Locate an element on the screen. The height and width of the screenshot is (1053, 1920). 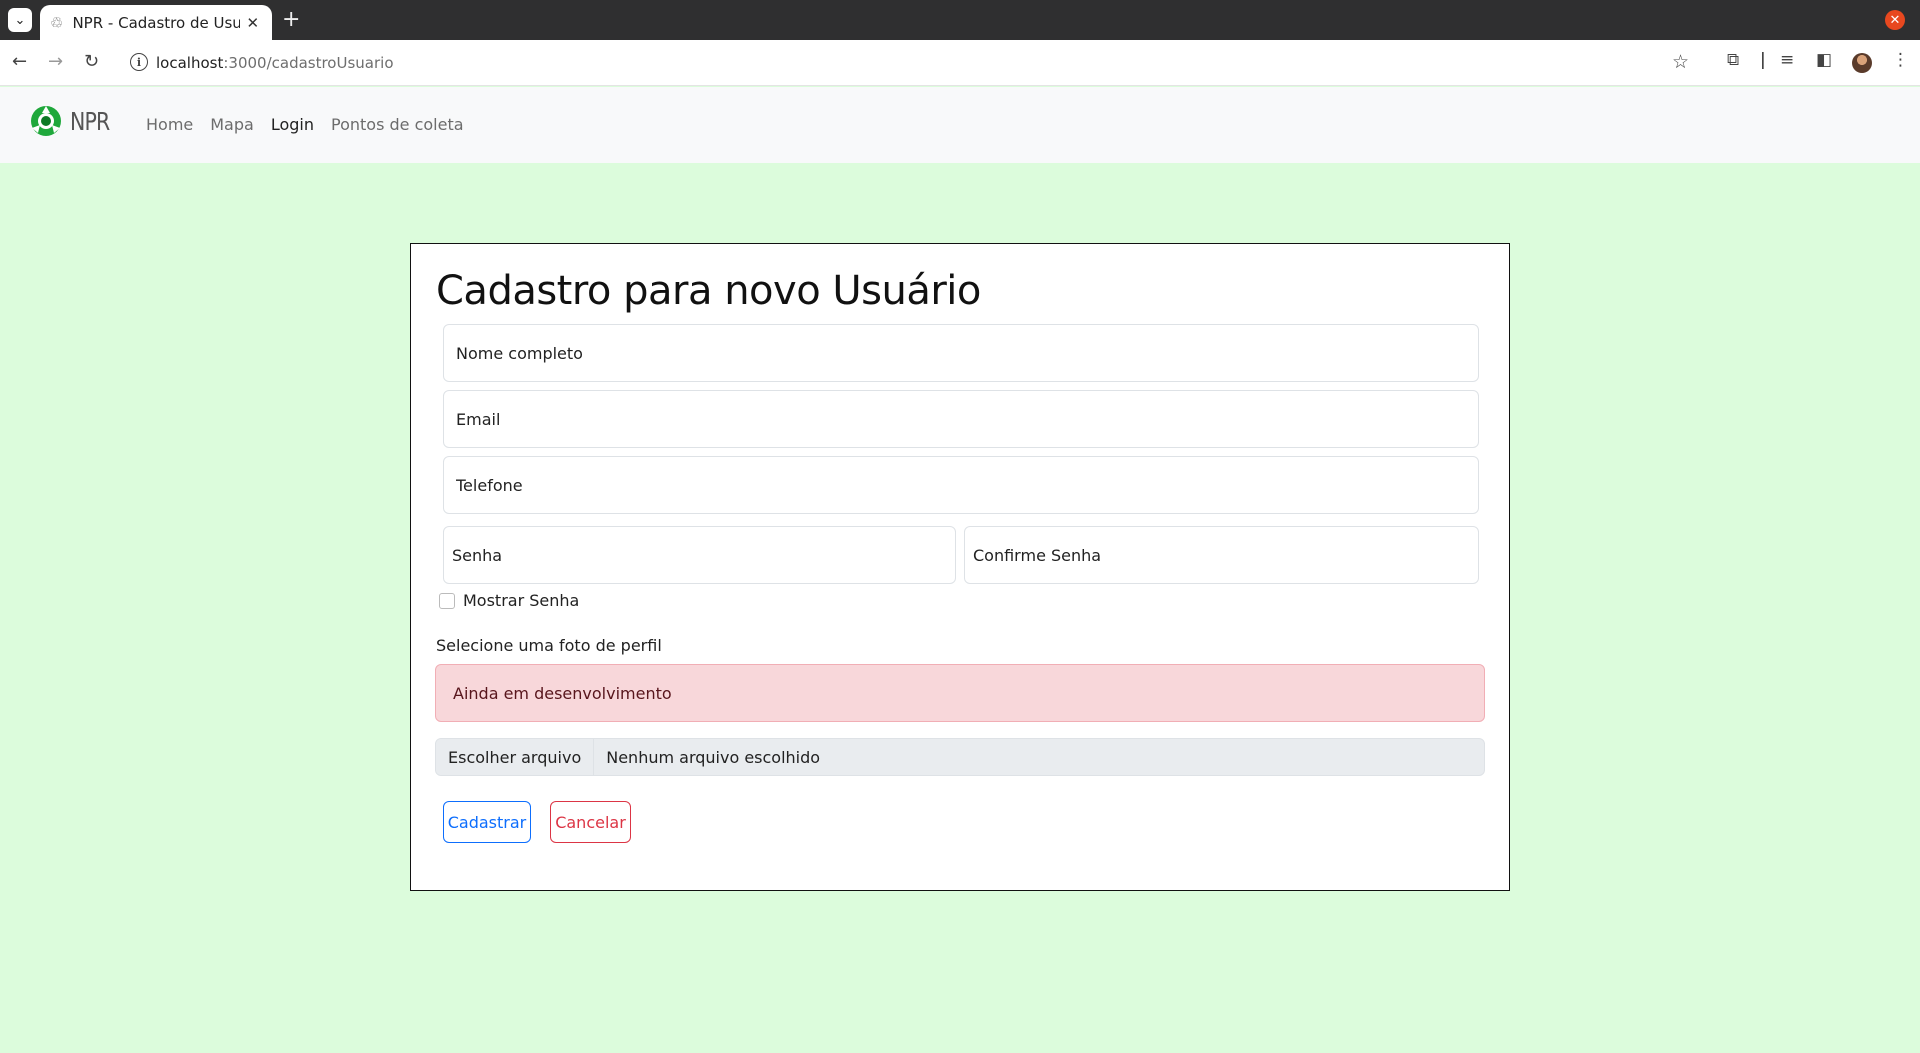
submit-button: Cadastrar is located at coordinates (487, 822).